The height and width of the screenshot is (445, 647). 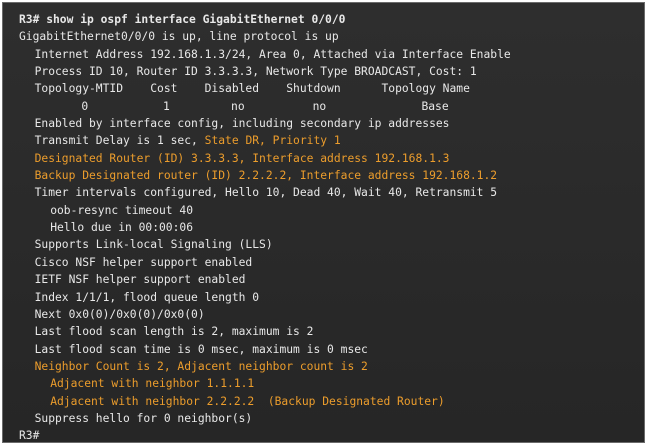 I want to click on output-line: Index 1/1/1, flood queue length 0, so click(x=323, y=297).